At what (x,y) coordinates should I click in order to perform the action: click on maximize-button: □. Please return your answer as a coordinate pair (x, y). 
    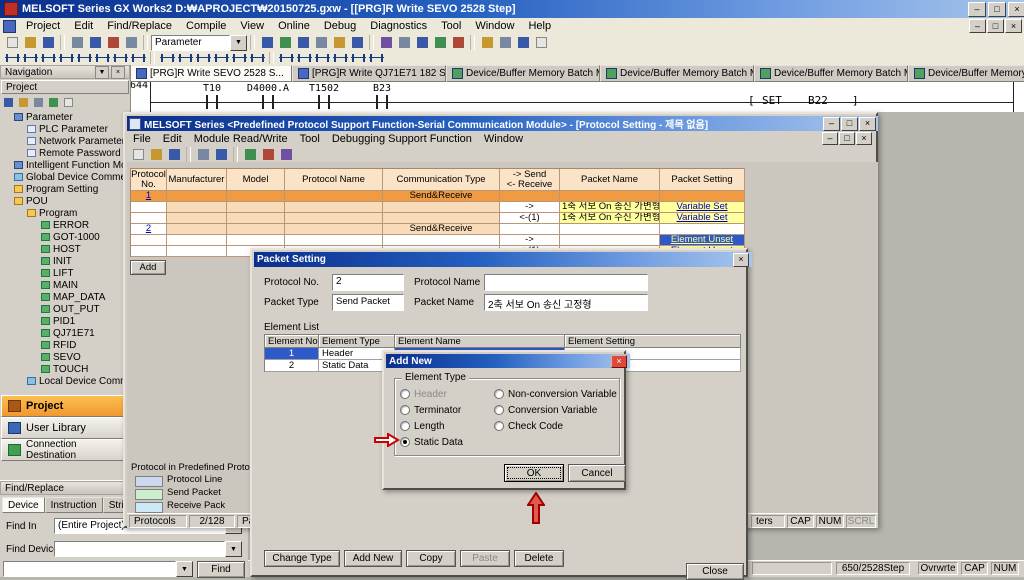
    Looking at the image, I should click on (997, 9).